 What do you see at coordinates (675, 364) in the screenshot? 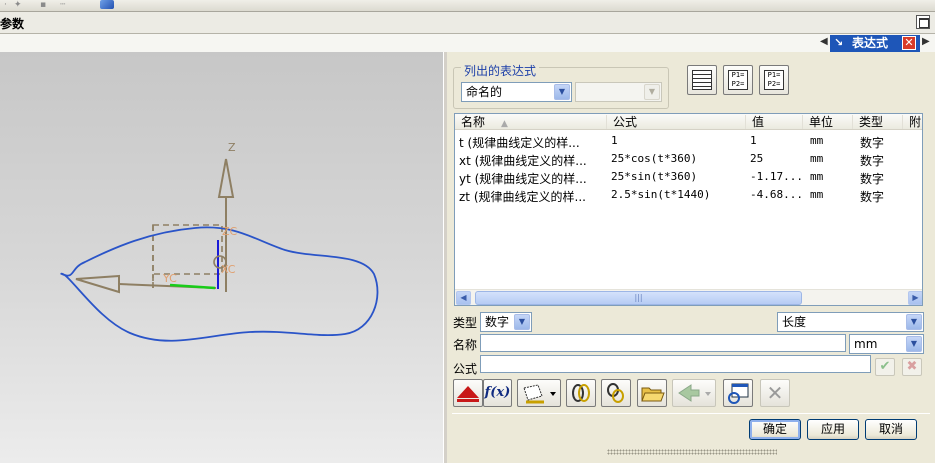
I see `formula-input` at bounding box center [675, 364].